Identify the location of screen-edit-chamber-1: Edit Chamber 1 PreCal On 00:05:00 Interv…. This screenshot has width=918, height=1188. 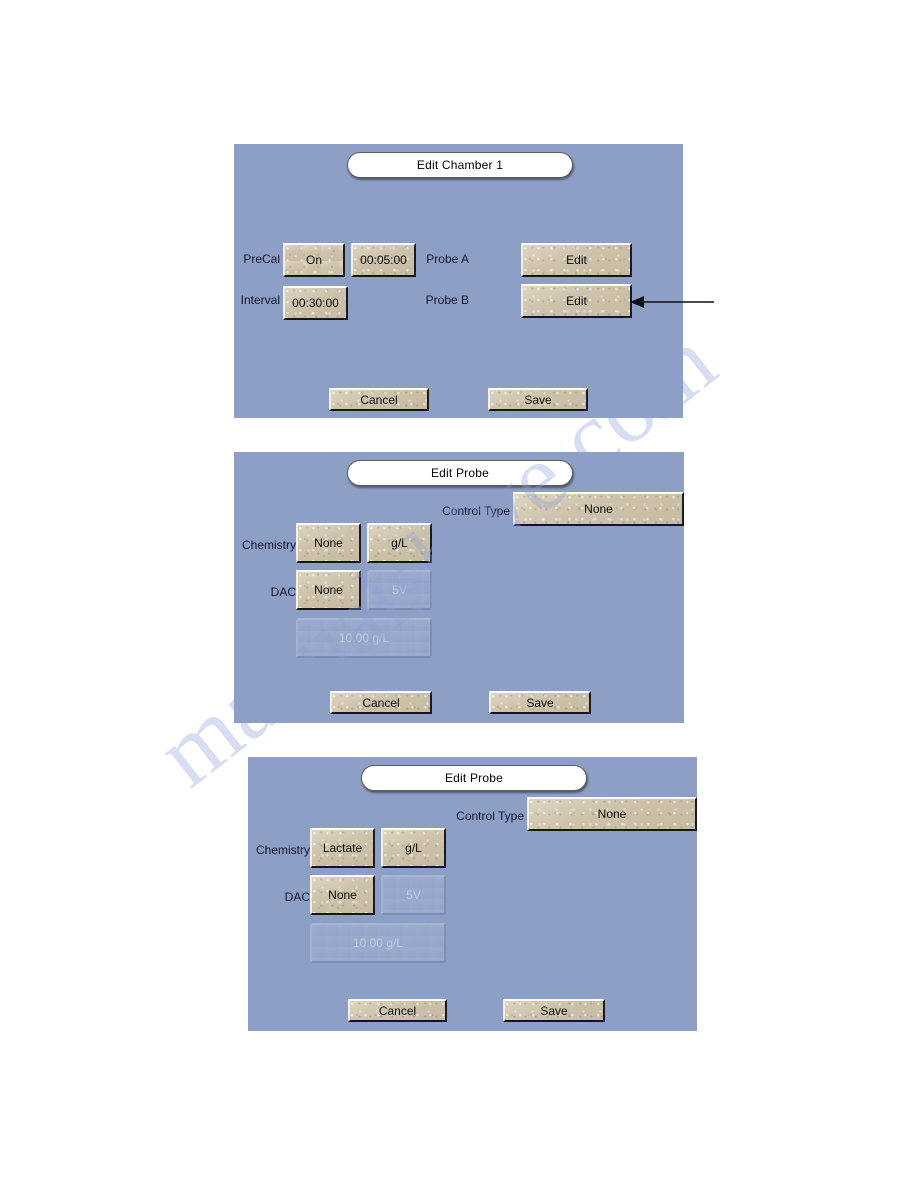
(458, 281).